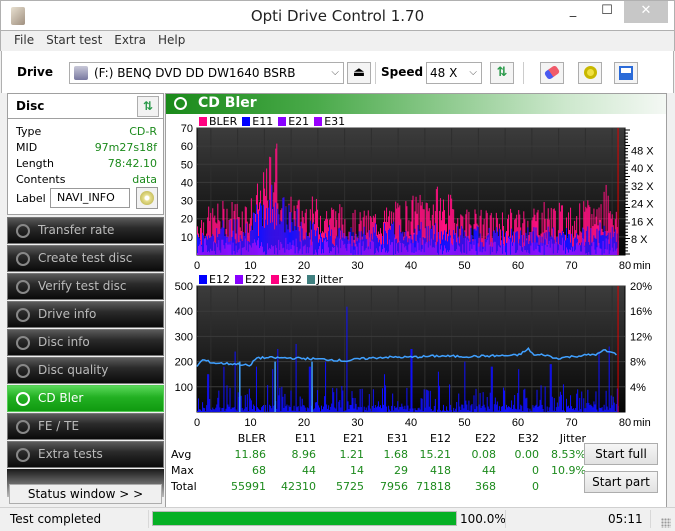  Describe the element at coordinates (85, 342) in the screenshot. I see `nav-item-disc-info: Disc info` at that location.